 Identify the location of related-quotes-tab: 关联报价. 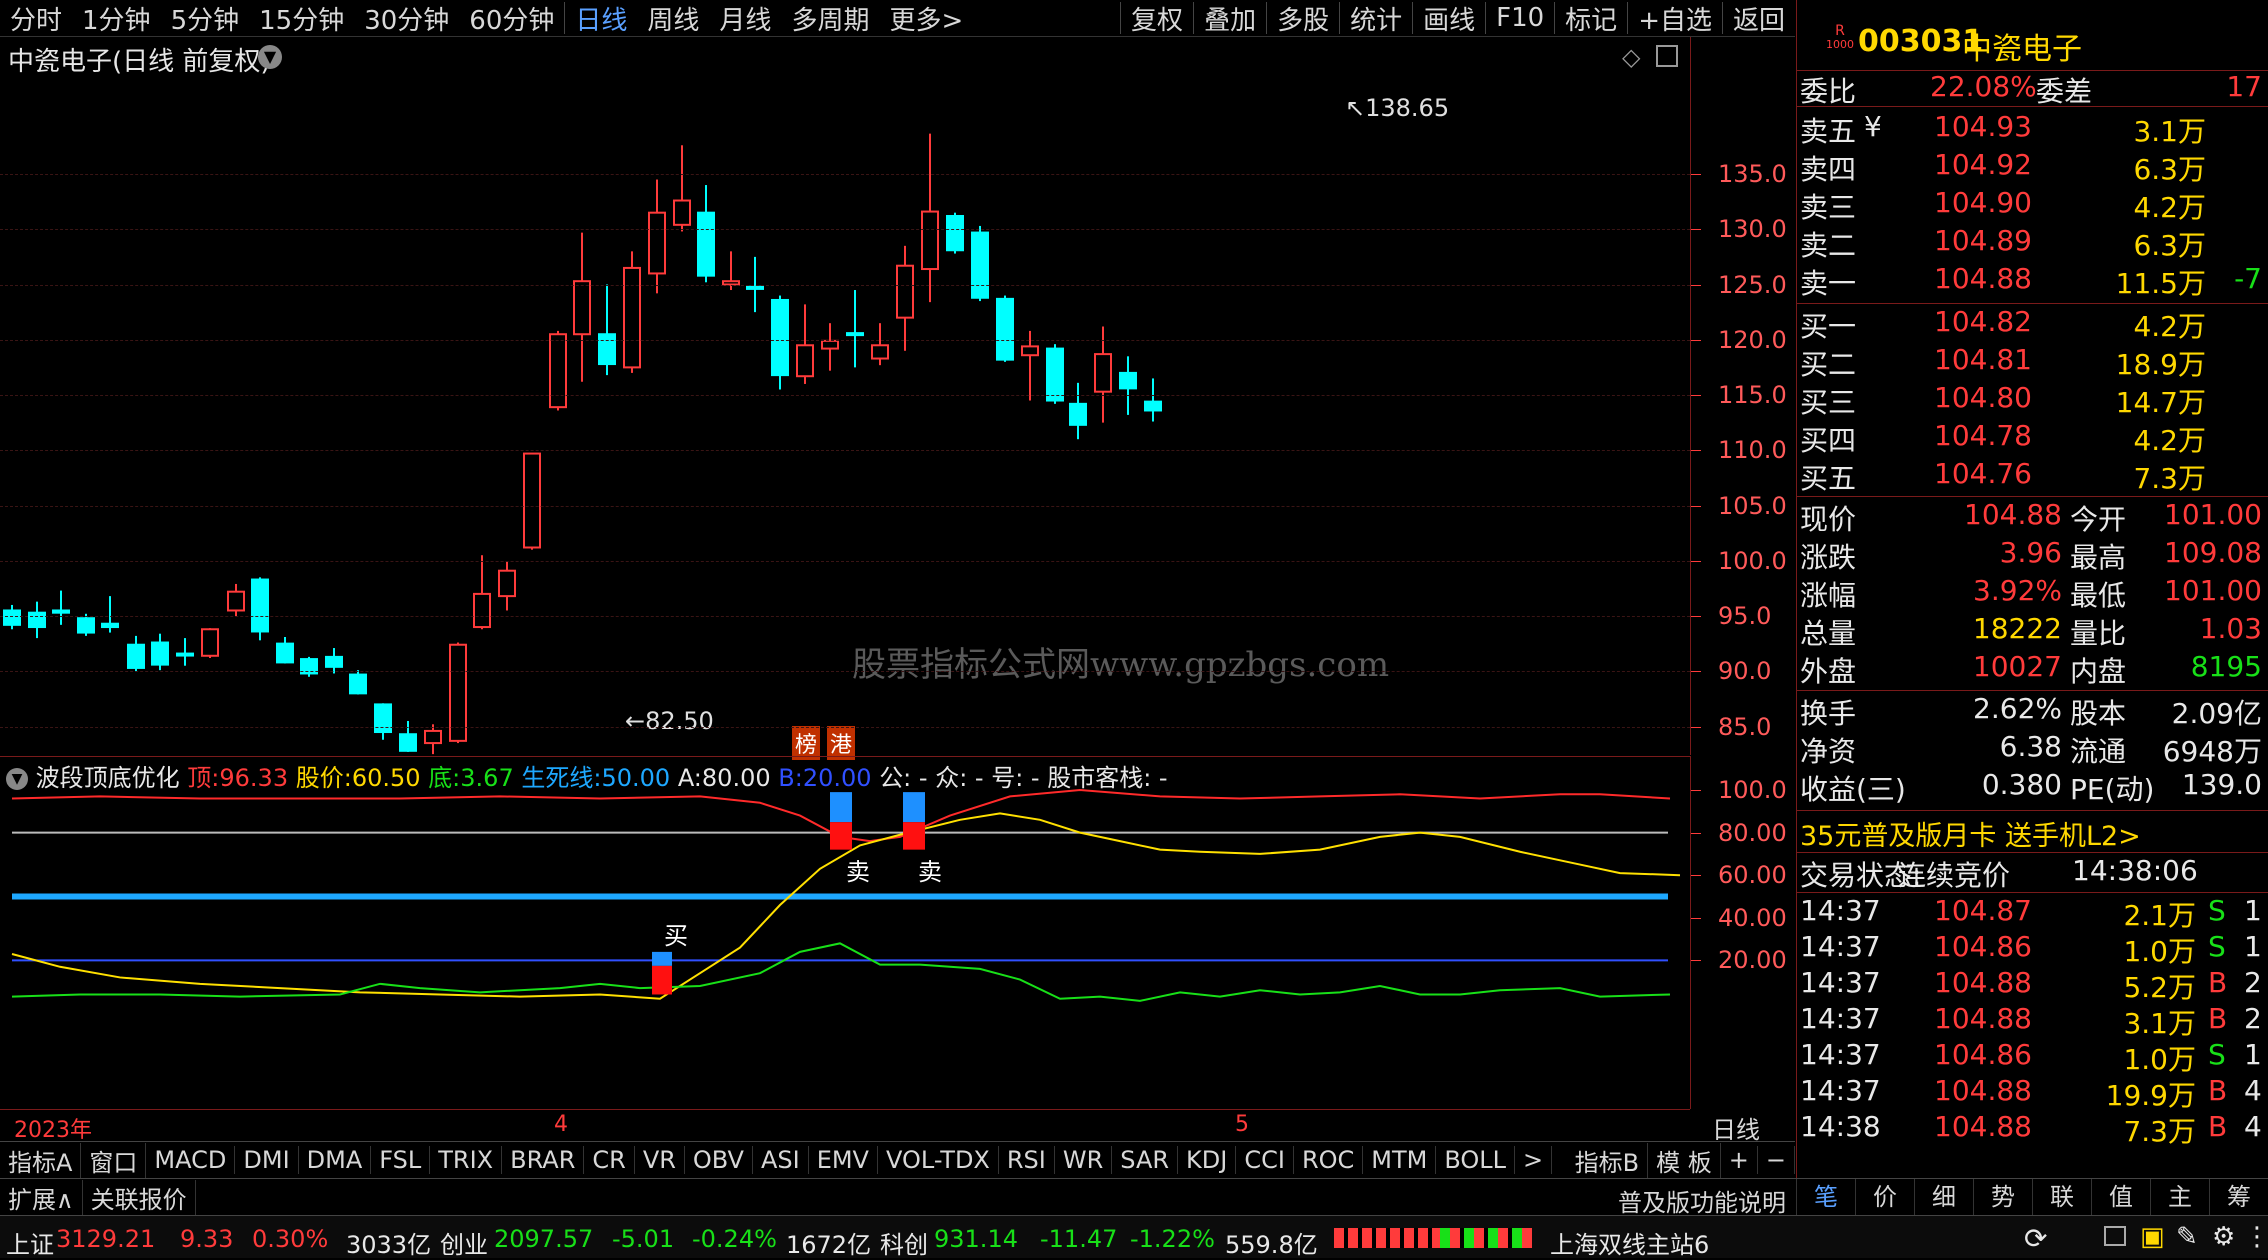
(139, 1197).